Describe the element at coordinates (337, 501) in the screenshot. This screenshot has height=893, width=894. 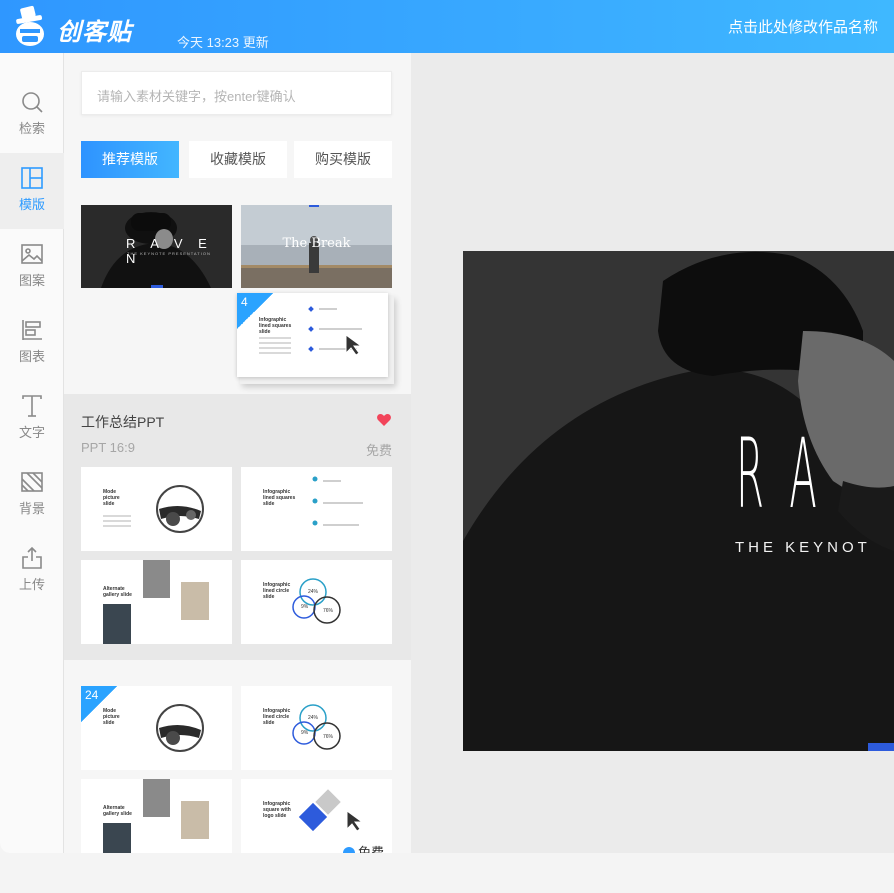
I see `infographic-marks` at that location.